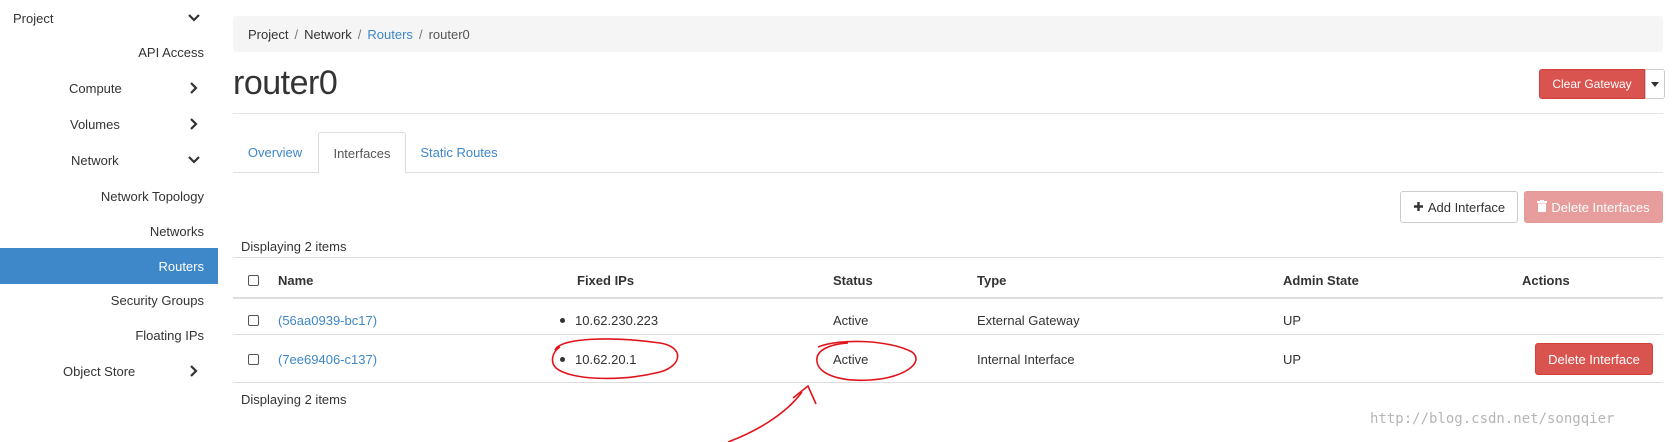 The image size is (1674, 442). What do you see at coordinates (294, 399) in the screenshot?
I see `display-count-bottom: Displaying 2 items` at bounding box center [294, 399].